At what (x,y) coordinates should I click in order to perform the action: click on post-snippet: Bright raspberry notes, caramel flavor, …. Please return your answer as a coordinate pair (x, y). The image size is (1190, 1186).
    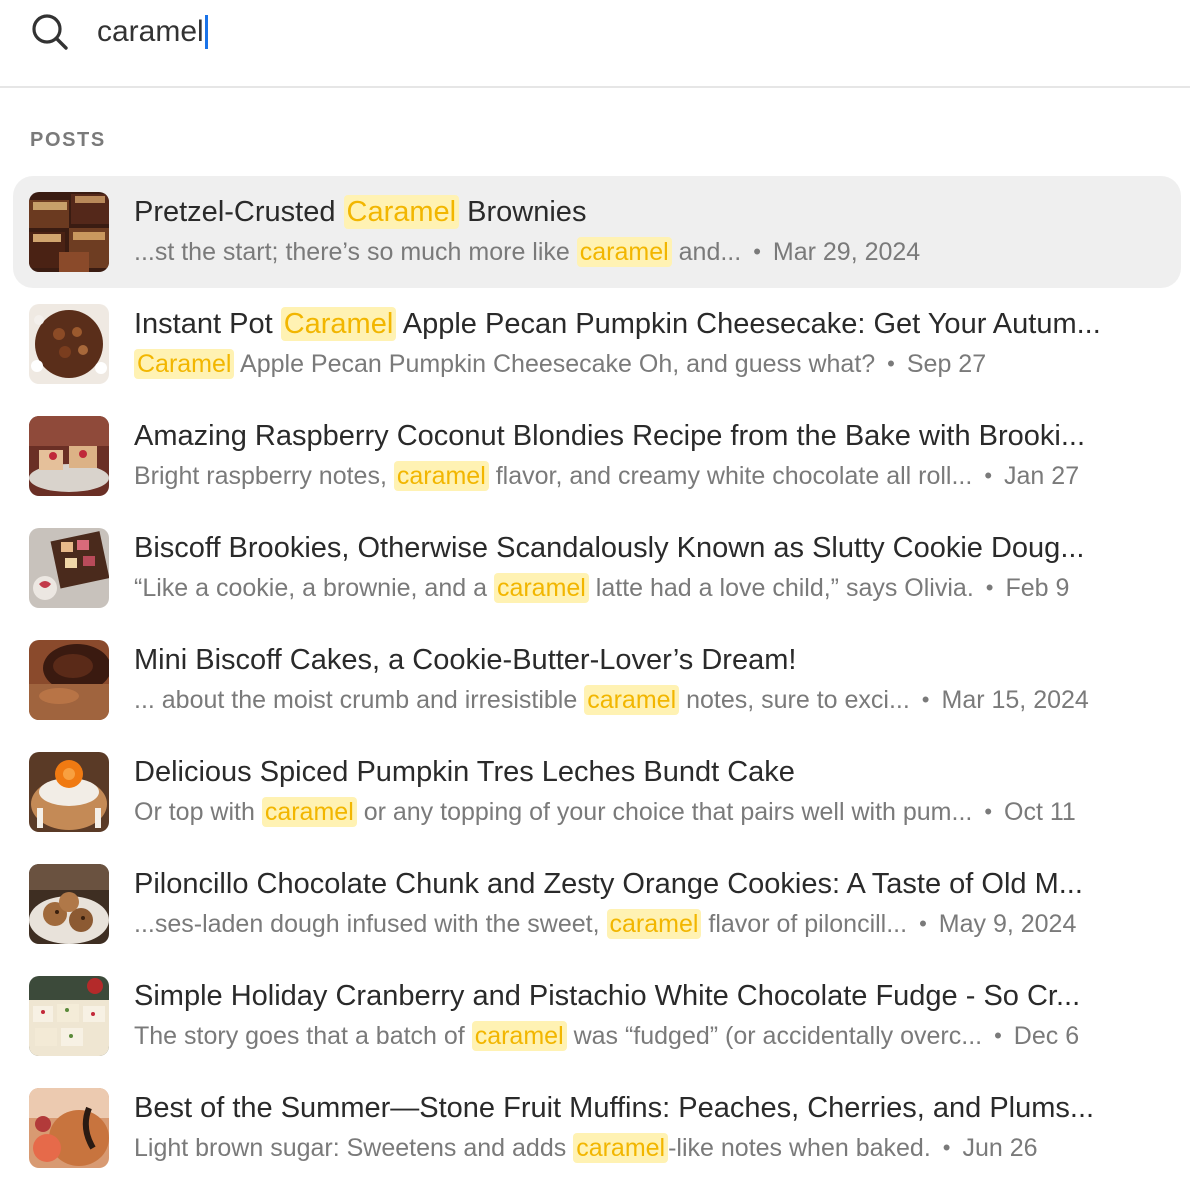
    Looking at the image, I should click on (654, 476).